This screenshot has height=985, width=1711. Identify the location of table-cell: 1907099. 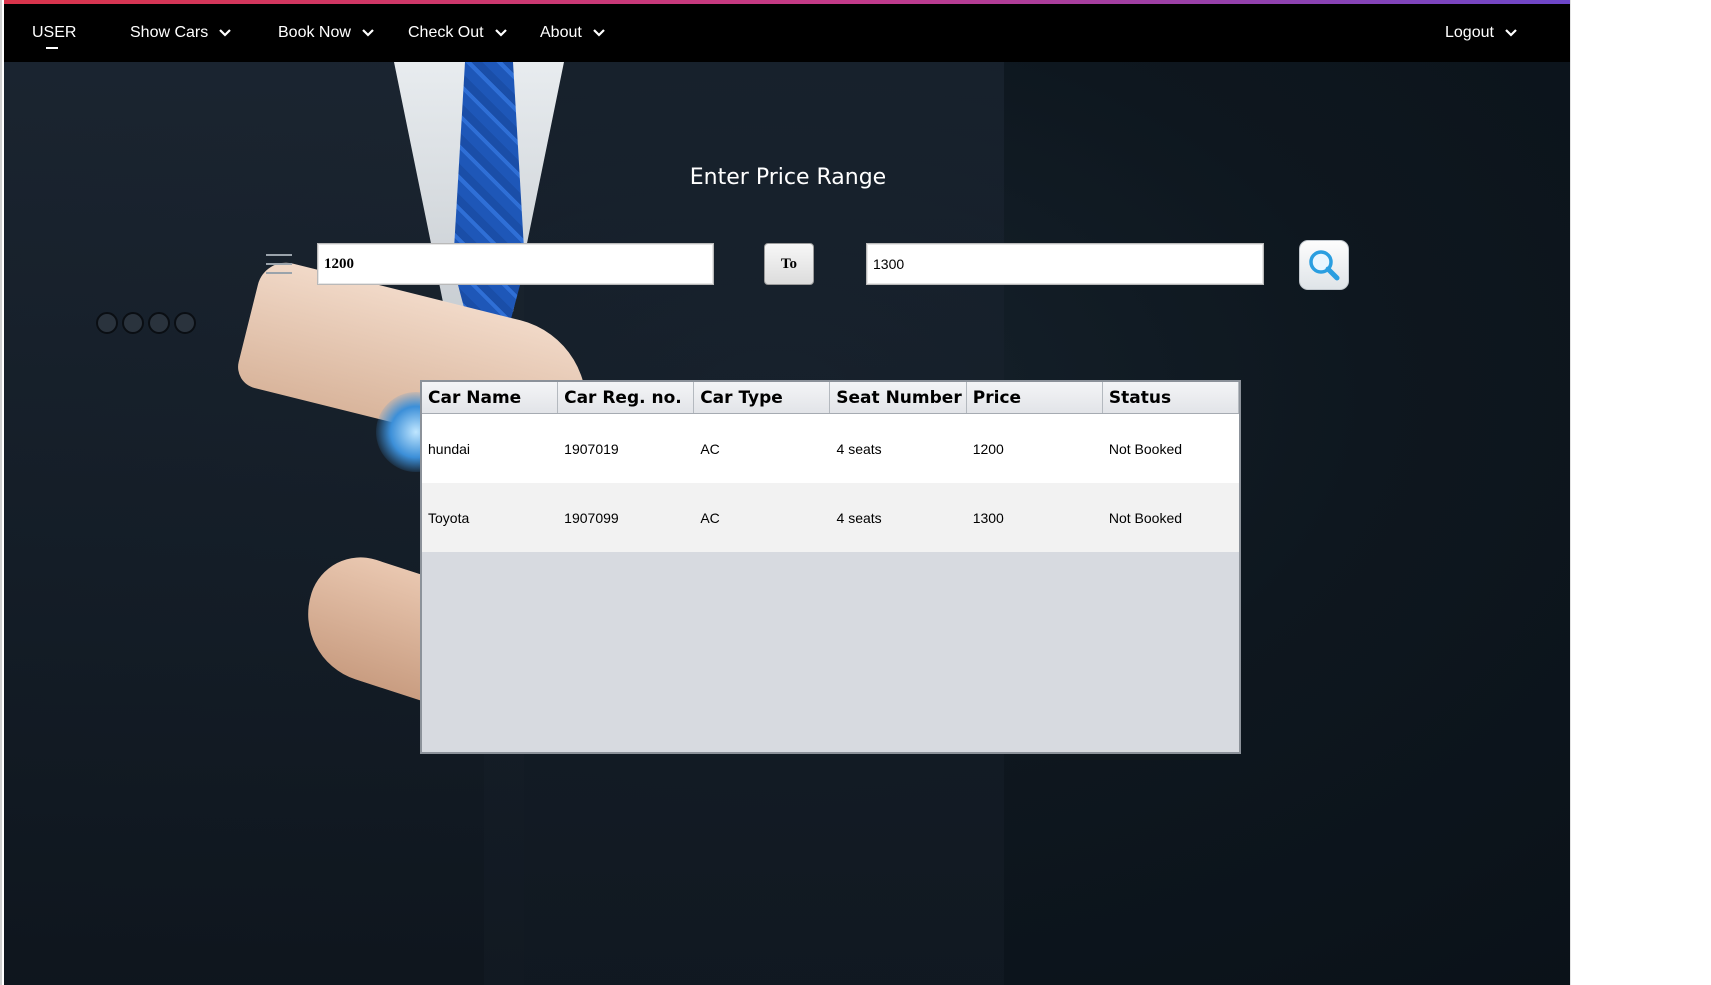
(591, 517).